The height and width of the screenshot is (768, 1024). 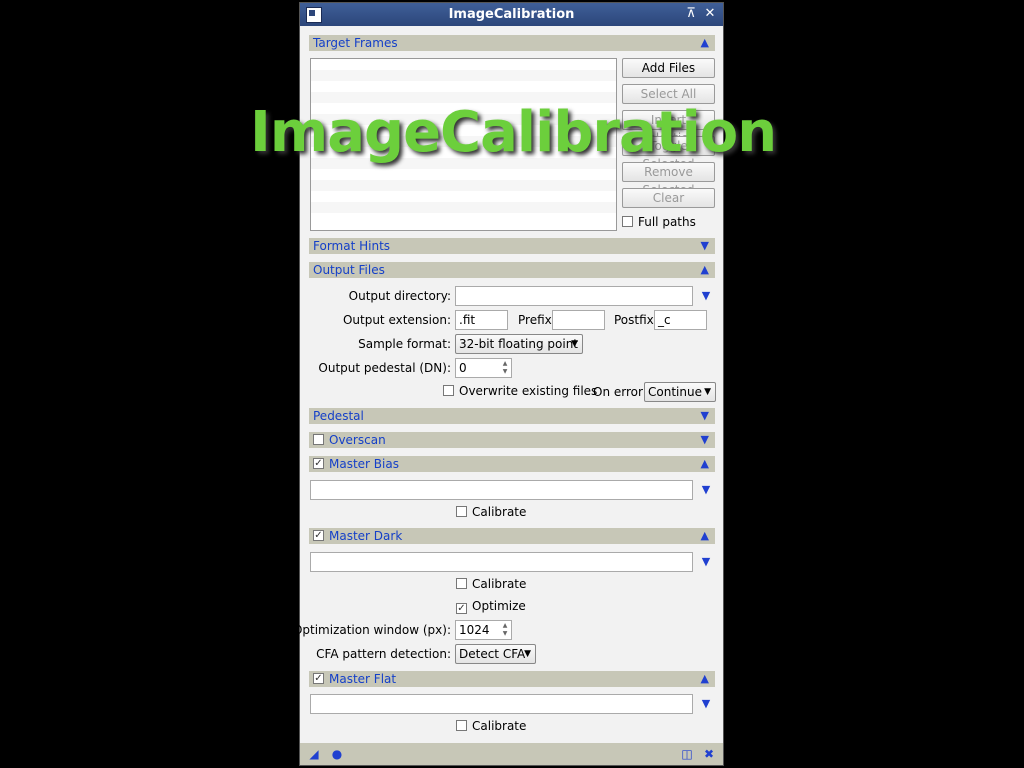 What do you see at coordinates (491, 512) in the screenshot?
I see `bias-calibrate-checkbox: Calibrate` at bounding box center [491, 512].